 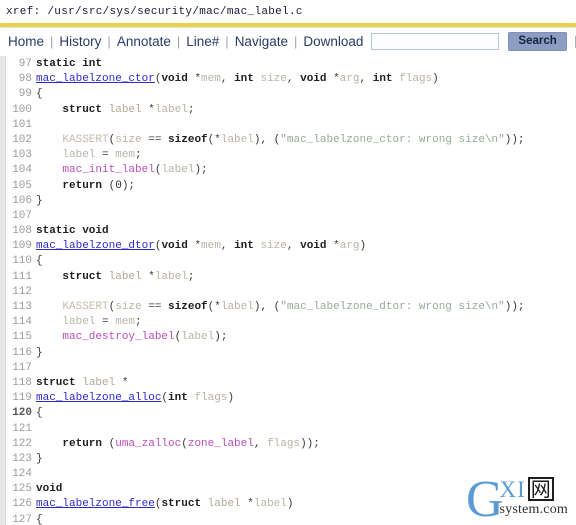 I want to click on code-token: "mac_labelzone_ctor: wrong size\n", so click(x=392, y=139).